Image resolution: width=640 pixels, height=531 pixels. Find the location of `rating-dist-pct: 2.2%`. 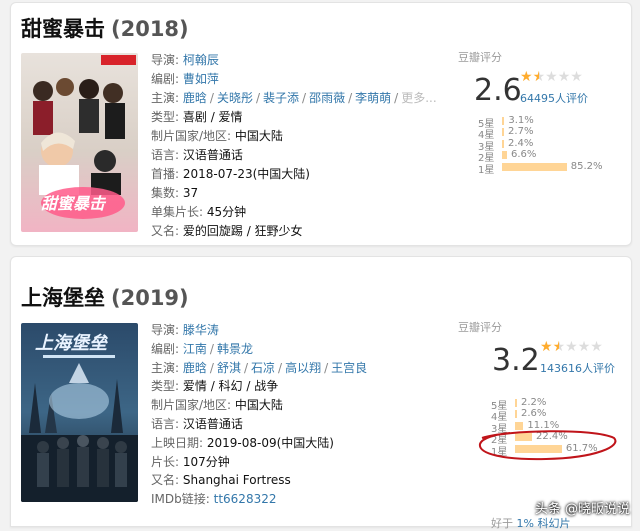

rating-dist-pct: 2.2% is located at coordinates (534, 402).